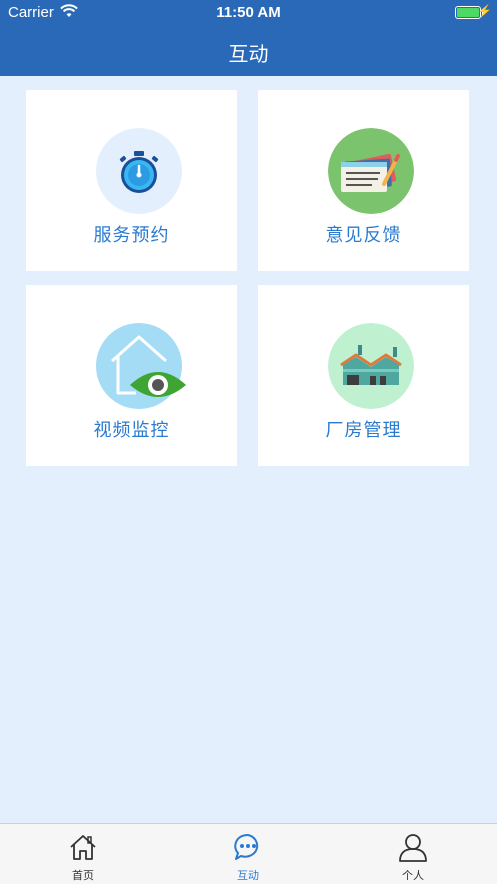 Image resolution: width=497 pixels, height=884 pixels. I want to click on tab-label: 首页, so click(83, 875).